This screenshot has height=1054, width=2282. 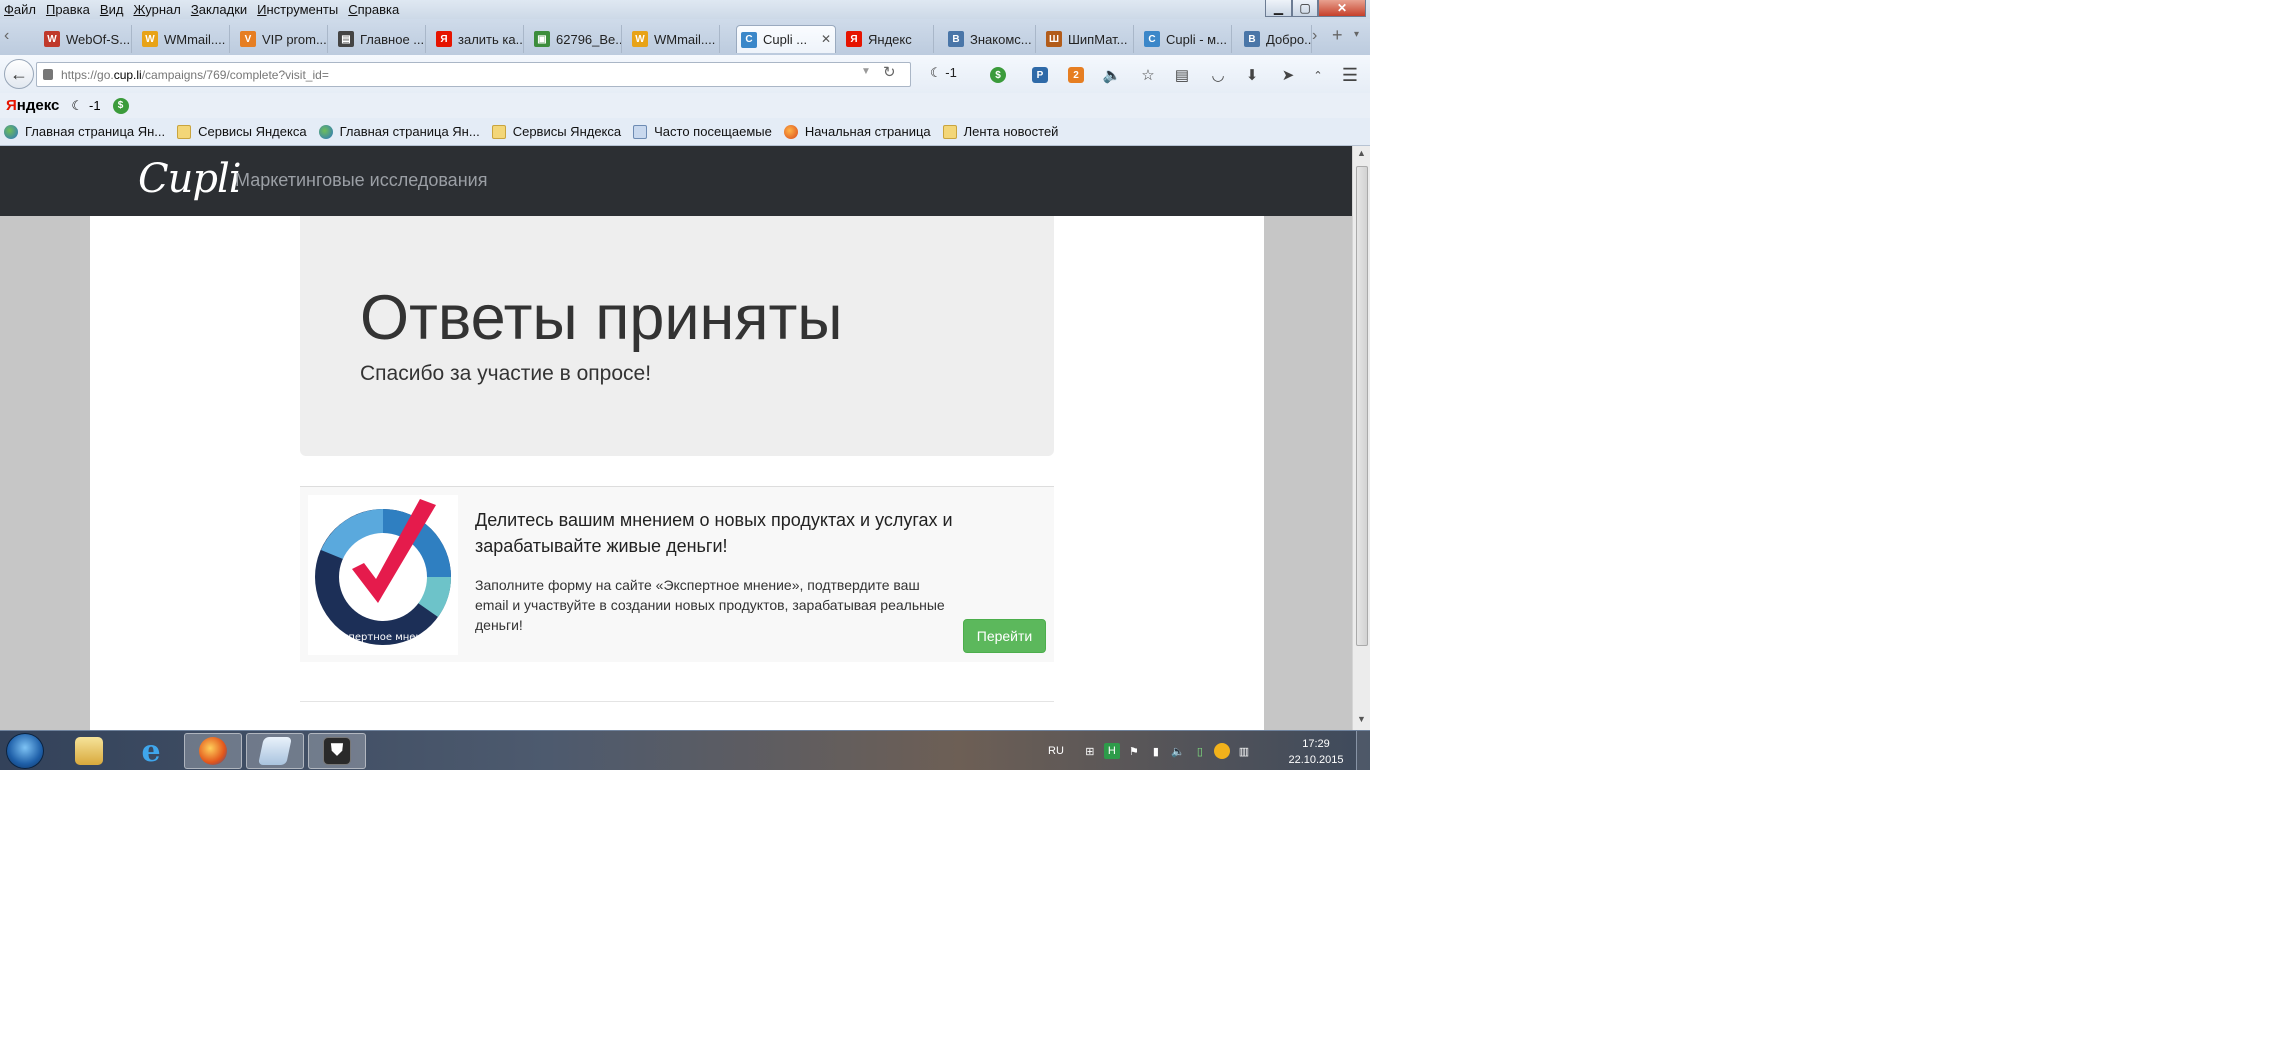 I want to click on menu-history: Журнал, so click(x=156, y=9).